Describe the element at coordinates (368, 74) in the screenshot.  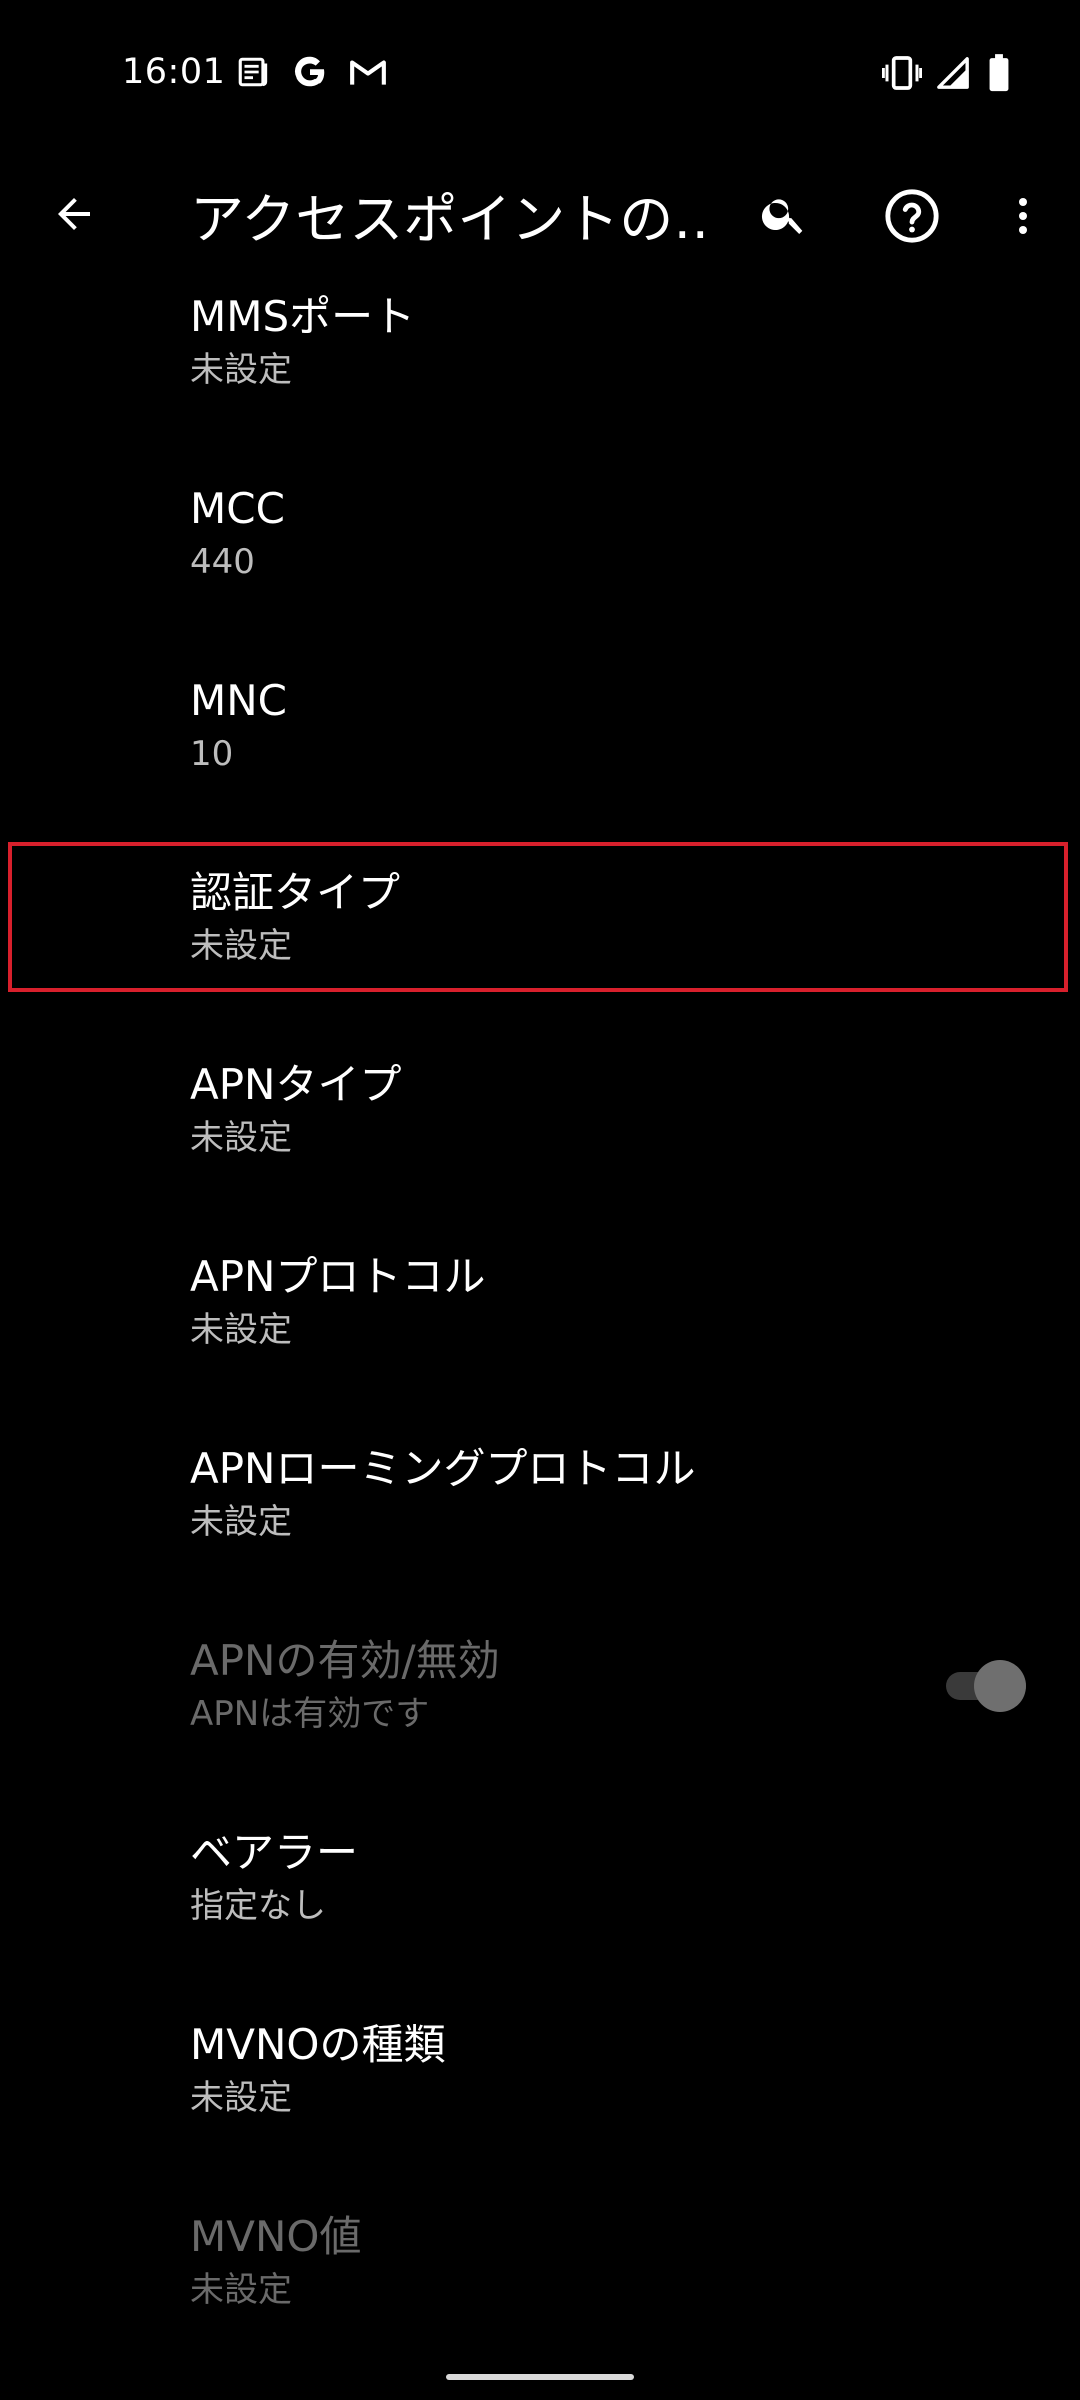
I see `gmail-icon` at that location.